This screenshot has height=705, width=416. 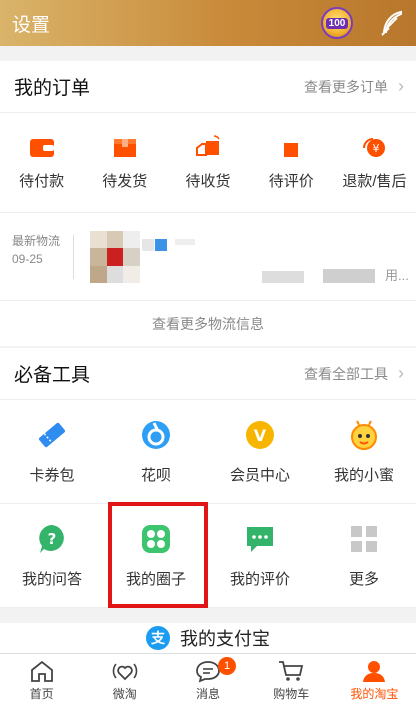 I want to click on logistics-product-thumbnail, so click(x=115, y=257).